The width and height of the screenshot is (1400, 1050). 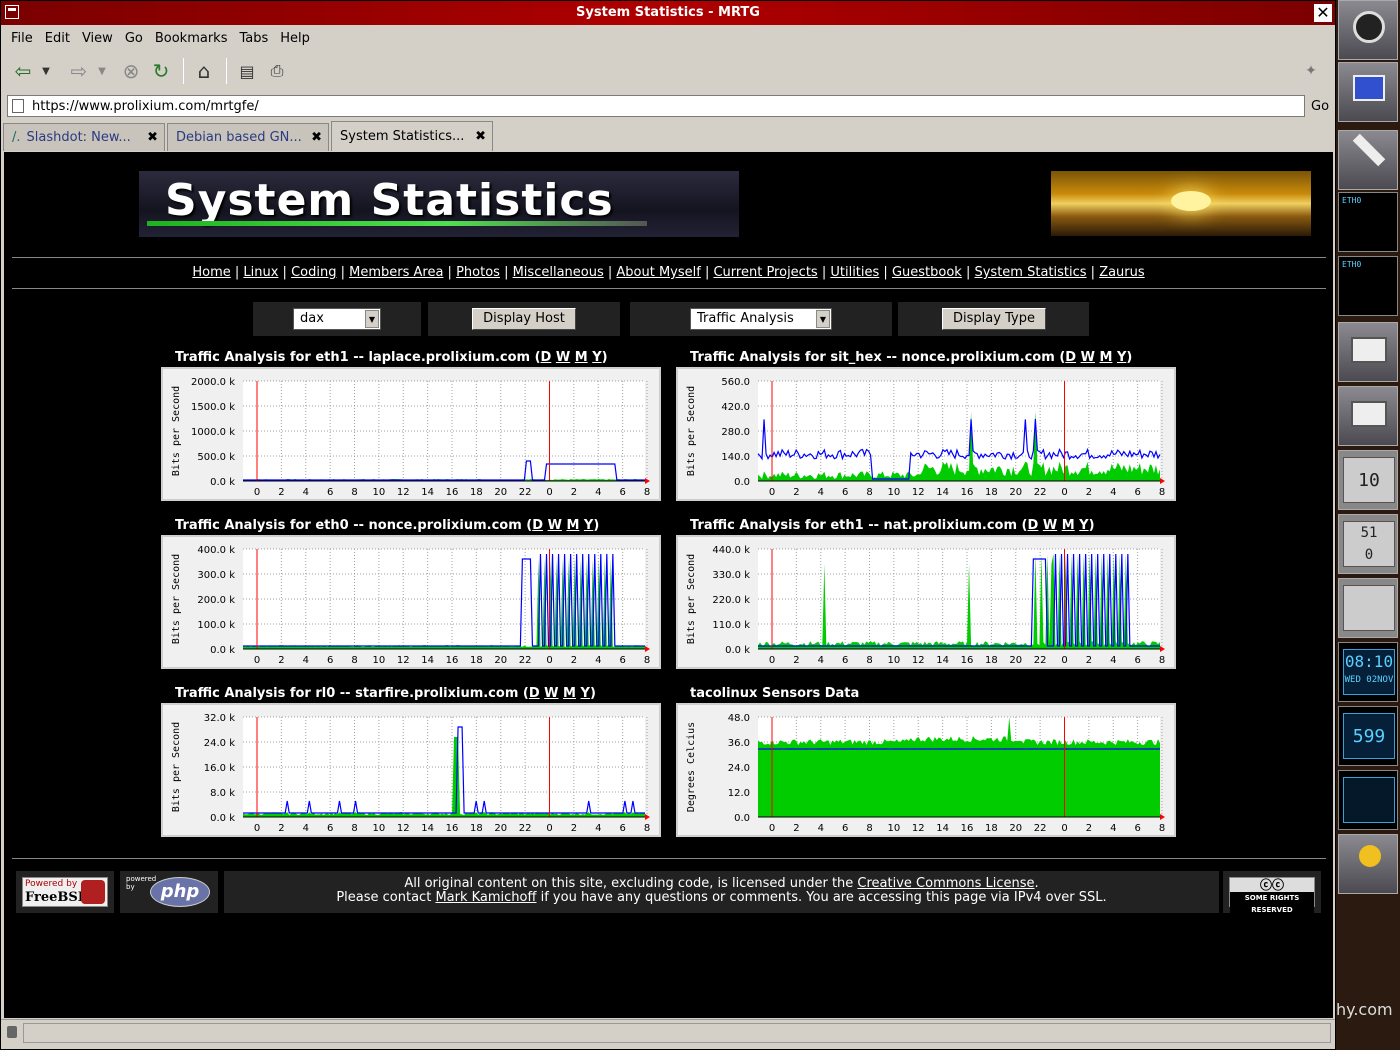 What do you see at coordinates (1368, 416) in the screenshot?
I see `dock-app-terminal2-icon` at bounding box center [1368, 416].